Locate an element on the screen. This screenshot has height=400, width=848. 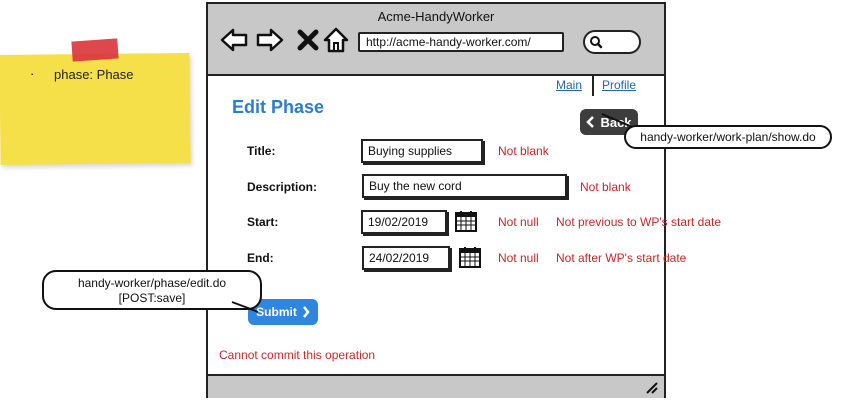
submit-target-method: [POST:save] is located at coordinates (152, 298).